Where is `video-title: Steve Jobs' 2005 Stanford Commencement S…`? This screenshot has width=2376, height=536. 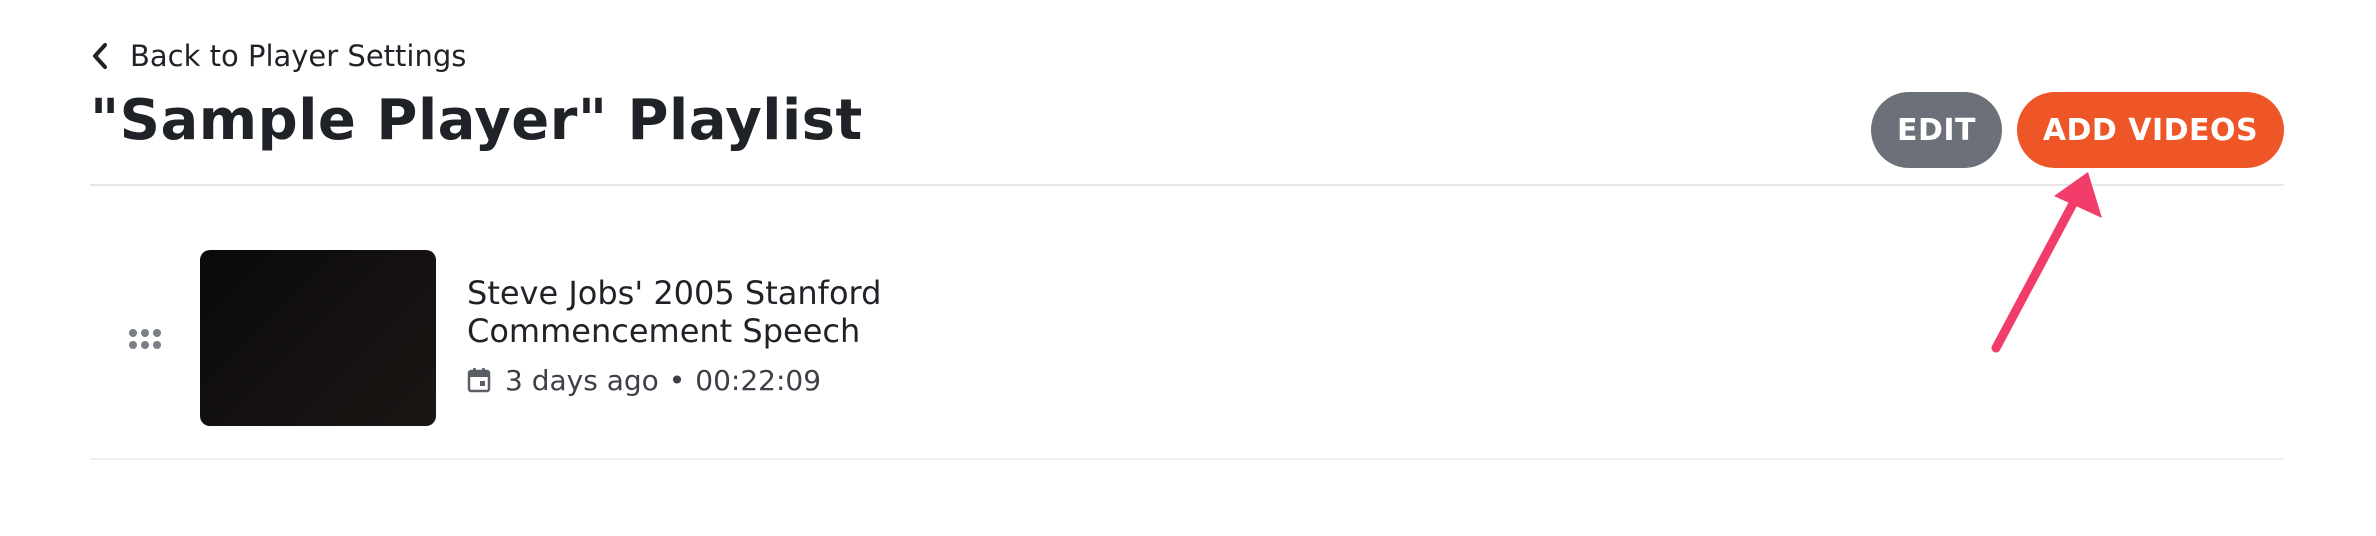
video-title: Steve Jobs' 2005 Stanford Commencement S… is located at coordinates (747, 312).